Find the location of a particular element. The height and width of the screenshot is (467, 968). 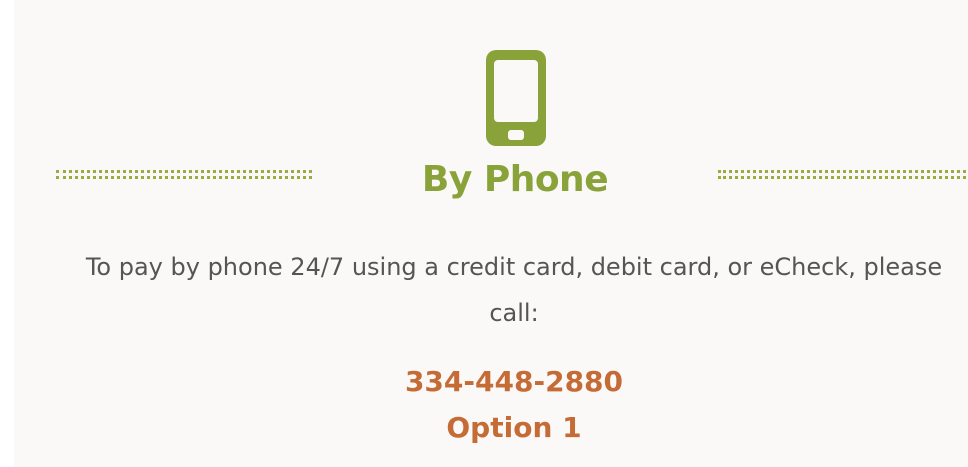

smartphone-icon is located at coordinates (516, 98).